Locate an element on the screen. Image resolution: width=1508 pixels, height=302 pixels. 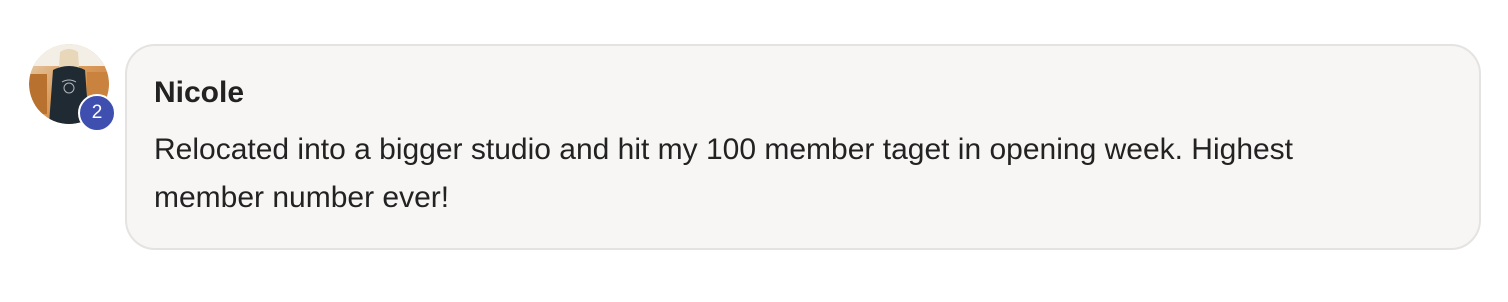
author-name: Nicole is located at coordinates (199, 93).